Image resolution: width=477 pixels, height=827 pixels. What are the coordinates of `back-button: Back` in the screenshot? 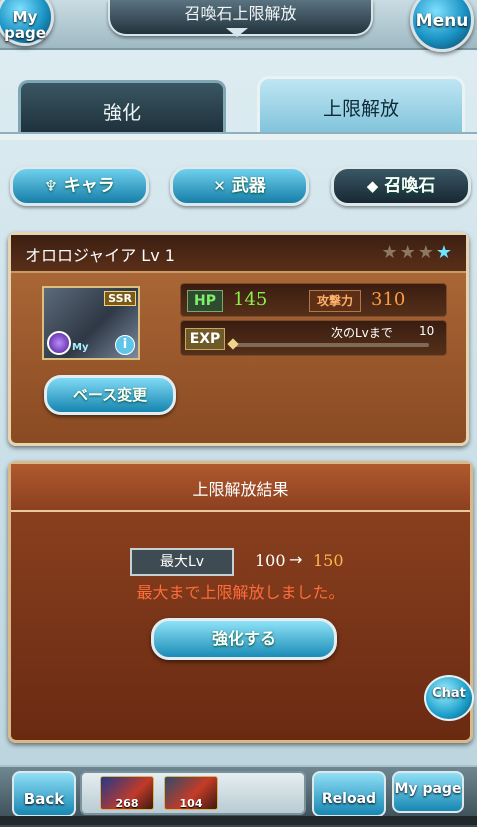 It's located at (44, 794).